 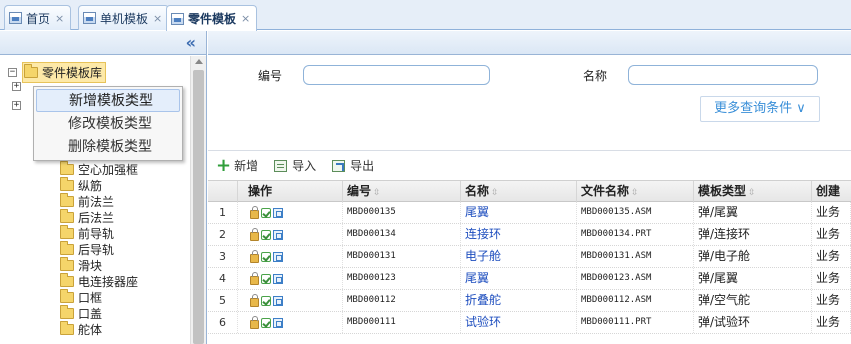 What do you see at coordinates (753, 191) in the screenshot?
I see `column-header-template-type: 模板类型 ⇳` at bounding box center [753, 191].